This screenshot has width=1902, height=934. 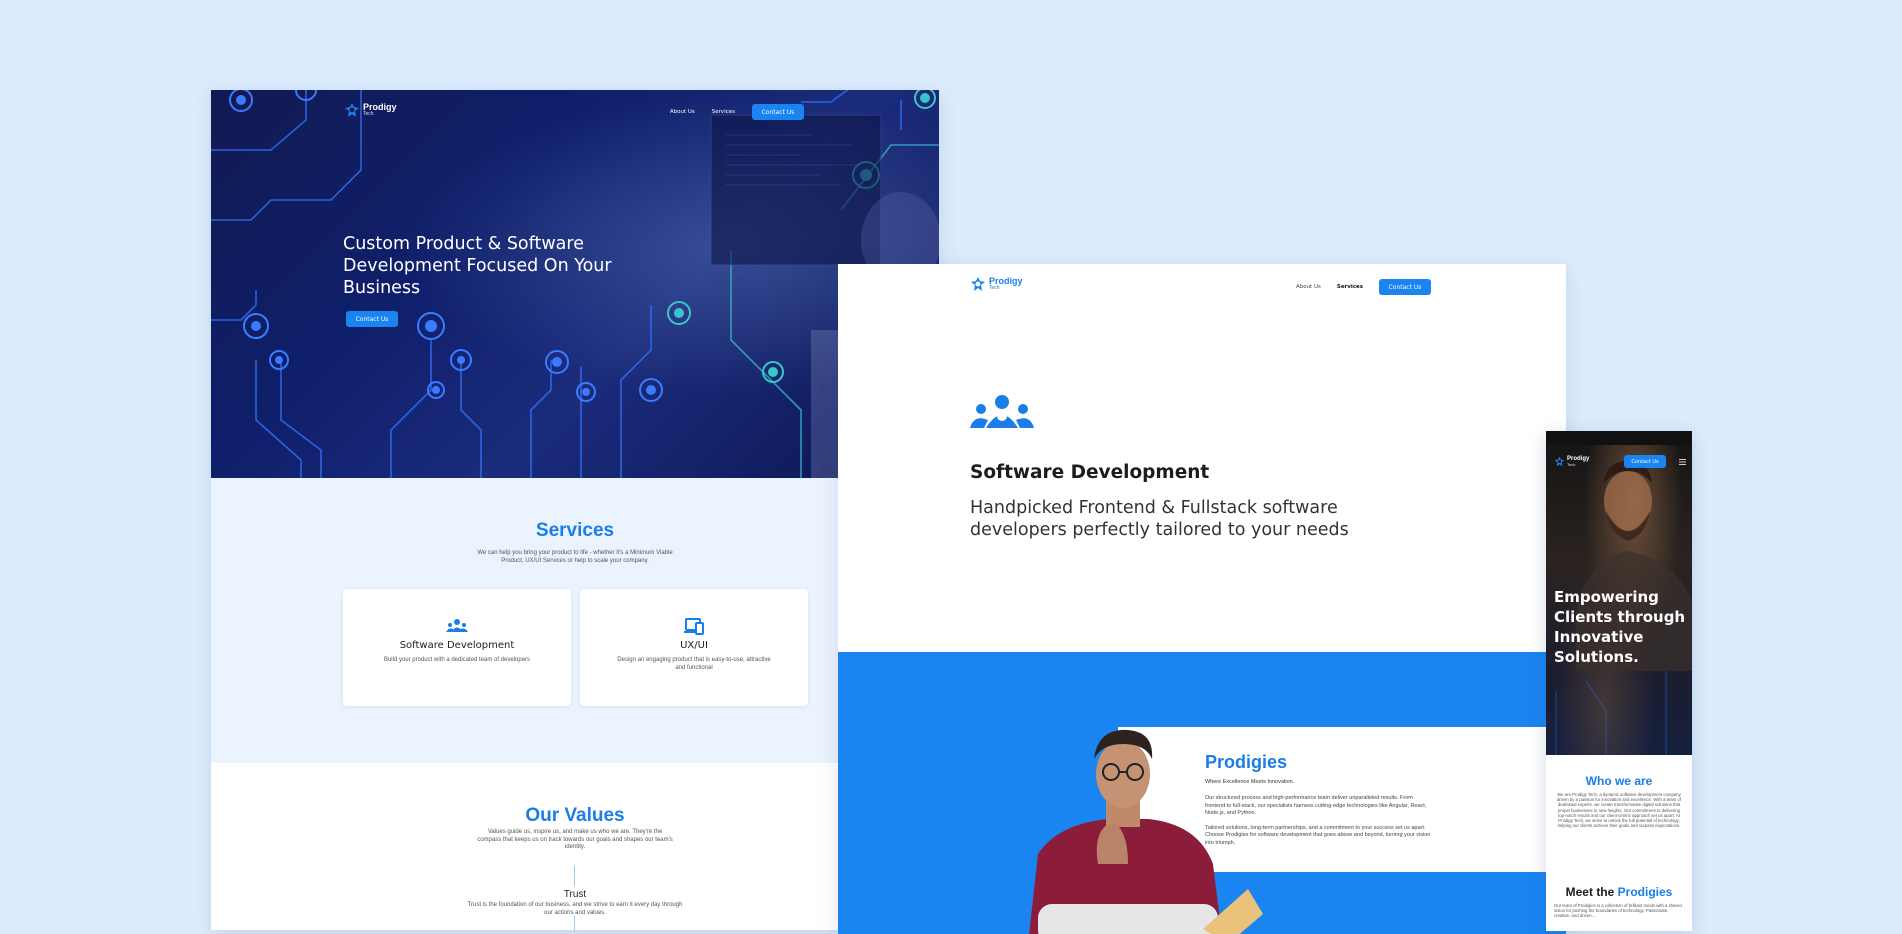 I want to click on service-card-title: UX/UI, so click(x=694, y=645).